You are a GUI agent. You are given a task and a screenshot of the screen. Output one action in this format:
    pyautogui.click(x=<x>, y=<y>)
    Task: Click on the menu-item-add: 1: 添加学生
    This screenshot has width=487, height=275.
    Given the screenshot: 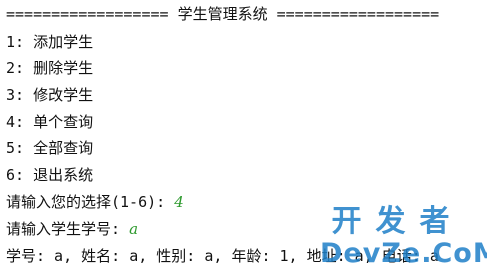 What is the action you would take?
    pyautogui.click(x=50, y=42)
    